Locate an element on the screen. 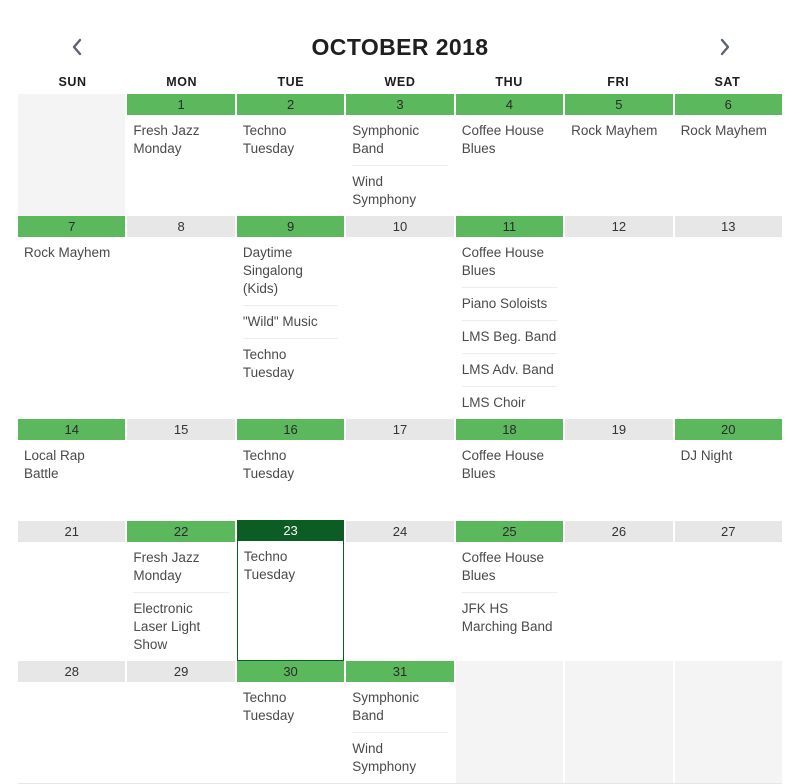 This screenshot has height=784, width=800. day-cell-18: 18 Coffee House Blues is located at coordinates (509, 470).